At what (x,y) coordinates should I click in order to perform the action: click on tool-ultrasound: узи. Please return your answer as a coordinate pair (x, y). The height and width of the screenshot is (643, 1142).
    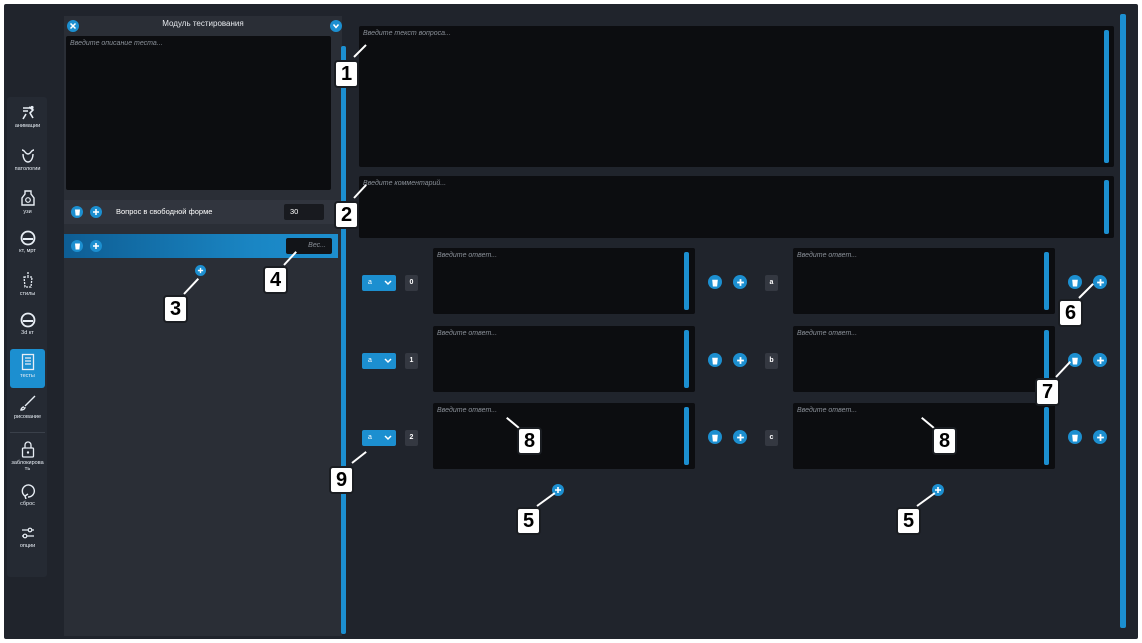
    Looking at the image, I should click on (27, 204).